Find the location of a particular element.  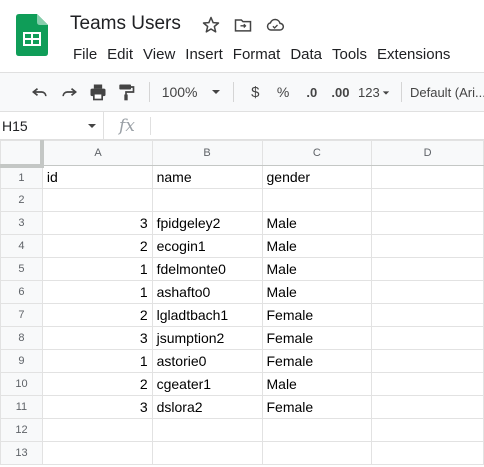

column-header-d: D is located at coordinates (427, 153).